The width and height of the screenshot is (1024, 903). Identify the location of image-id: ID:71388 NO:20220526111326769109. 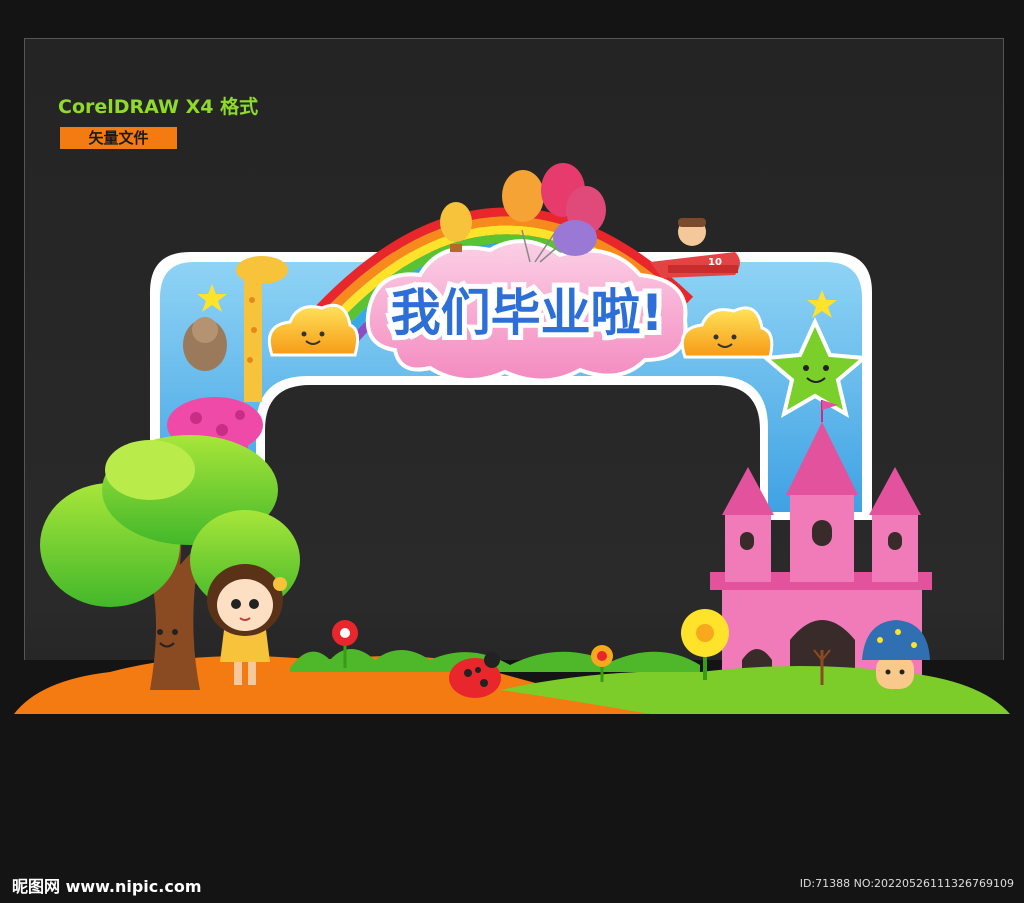
(906, 883).